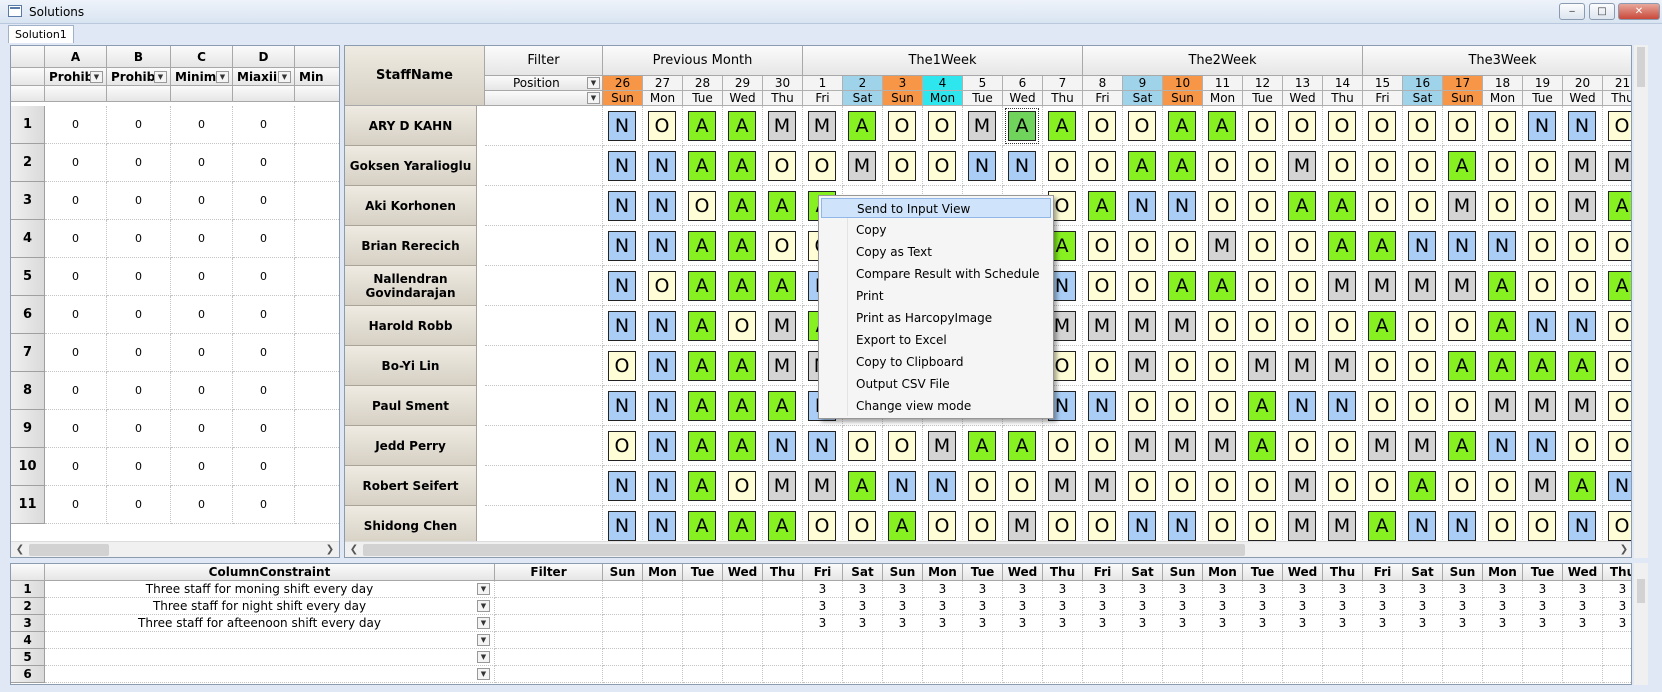  Describe the element at coordinates (415, 76) in the screenshot. I see `staffname-header: StaffName` at that location.